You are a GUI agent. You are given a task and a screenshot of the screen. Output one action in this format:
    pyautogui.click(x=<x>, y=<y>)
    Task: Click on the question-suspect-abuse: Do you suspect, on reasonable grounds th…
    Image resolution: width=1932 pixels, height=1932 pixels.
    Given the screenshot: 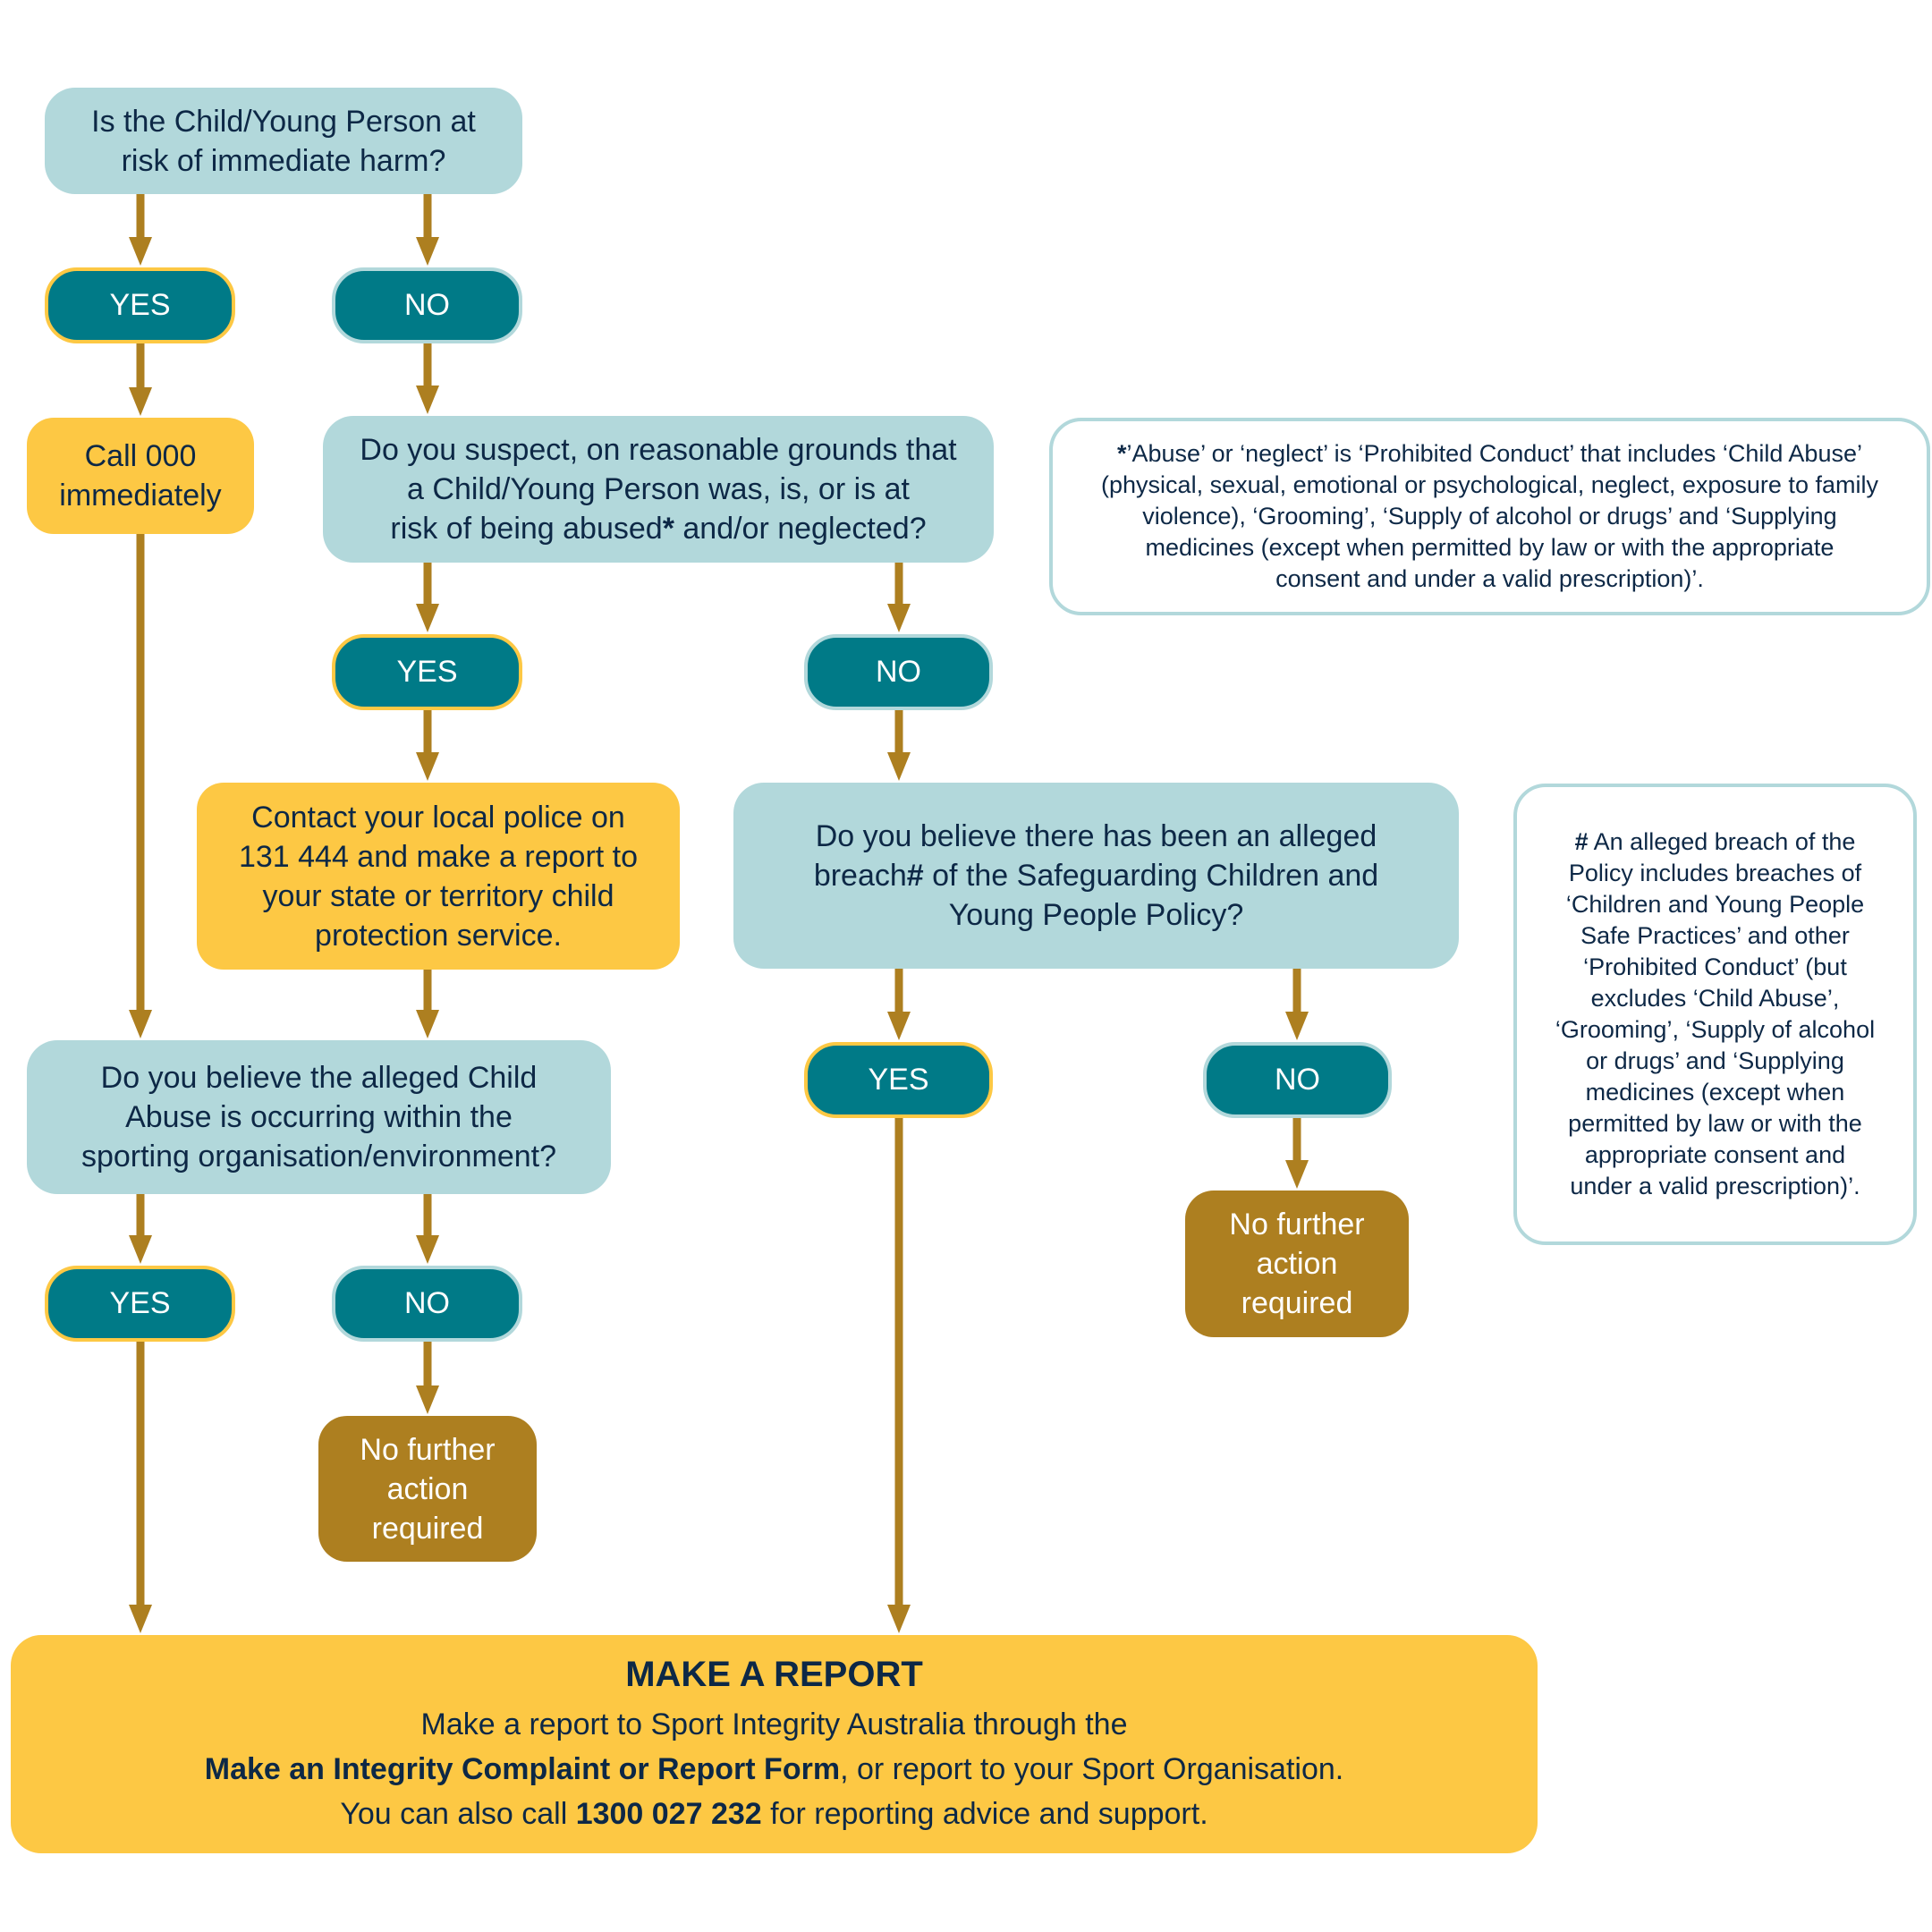 What is the action you would take?
    pyautogui.click(x=658, y=489)
    